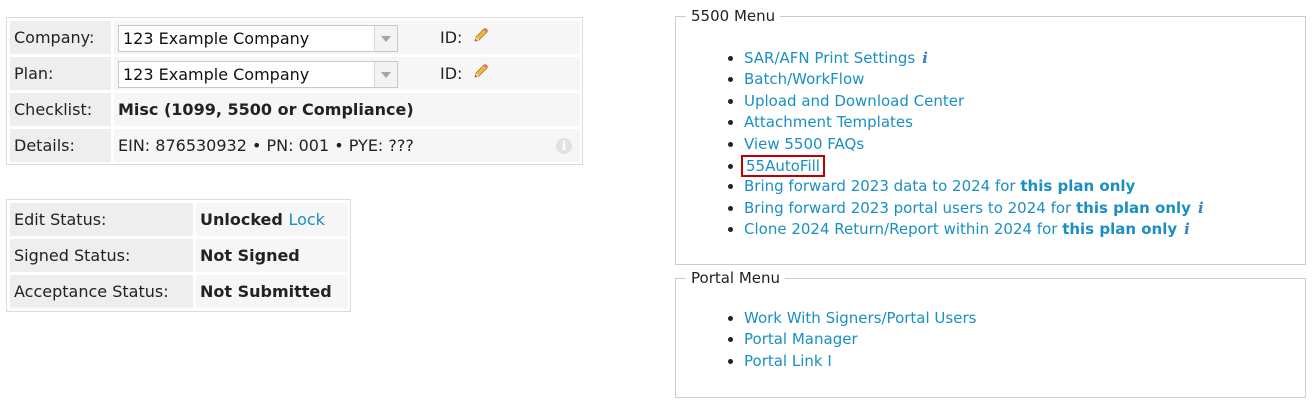 The height and width of the screenshot is (407, 1316). Describe the element at coordinates (974, 144) in the screenshot. I see `list-item: View 5500 FAQs` at that location.